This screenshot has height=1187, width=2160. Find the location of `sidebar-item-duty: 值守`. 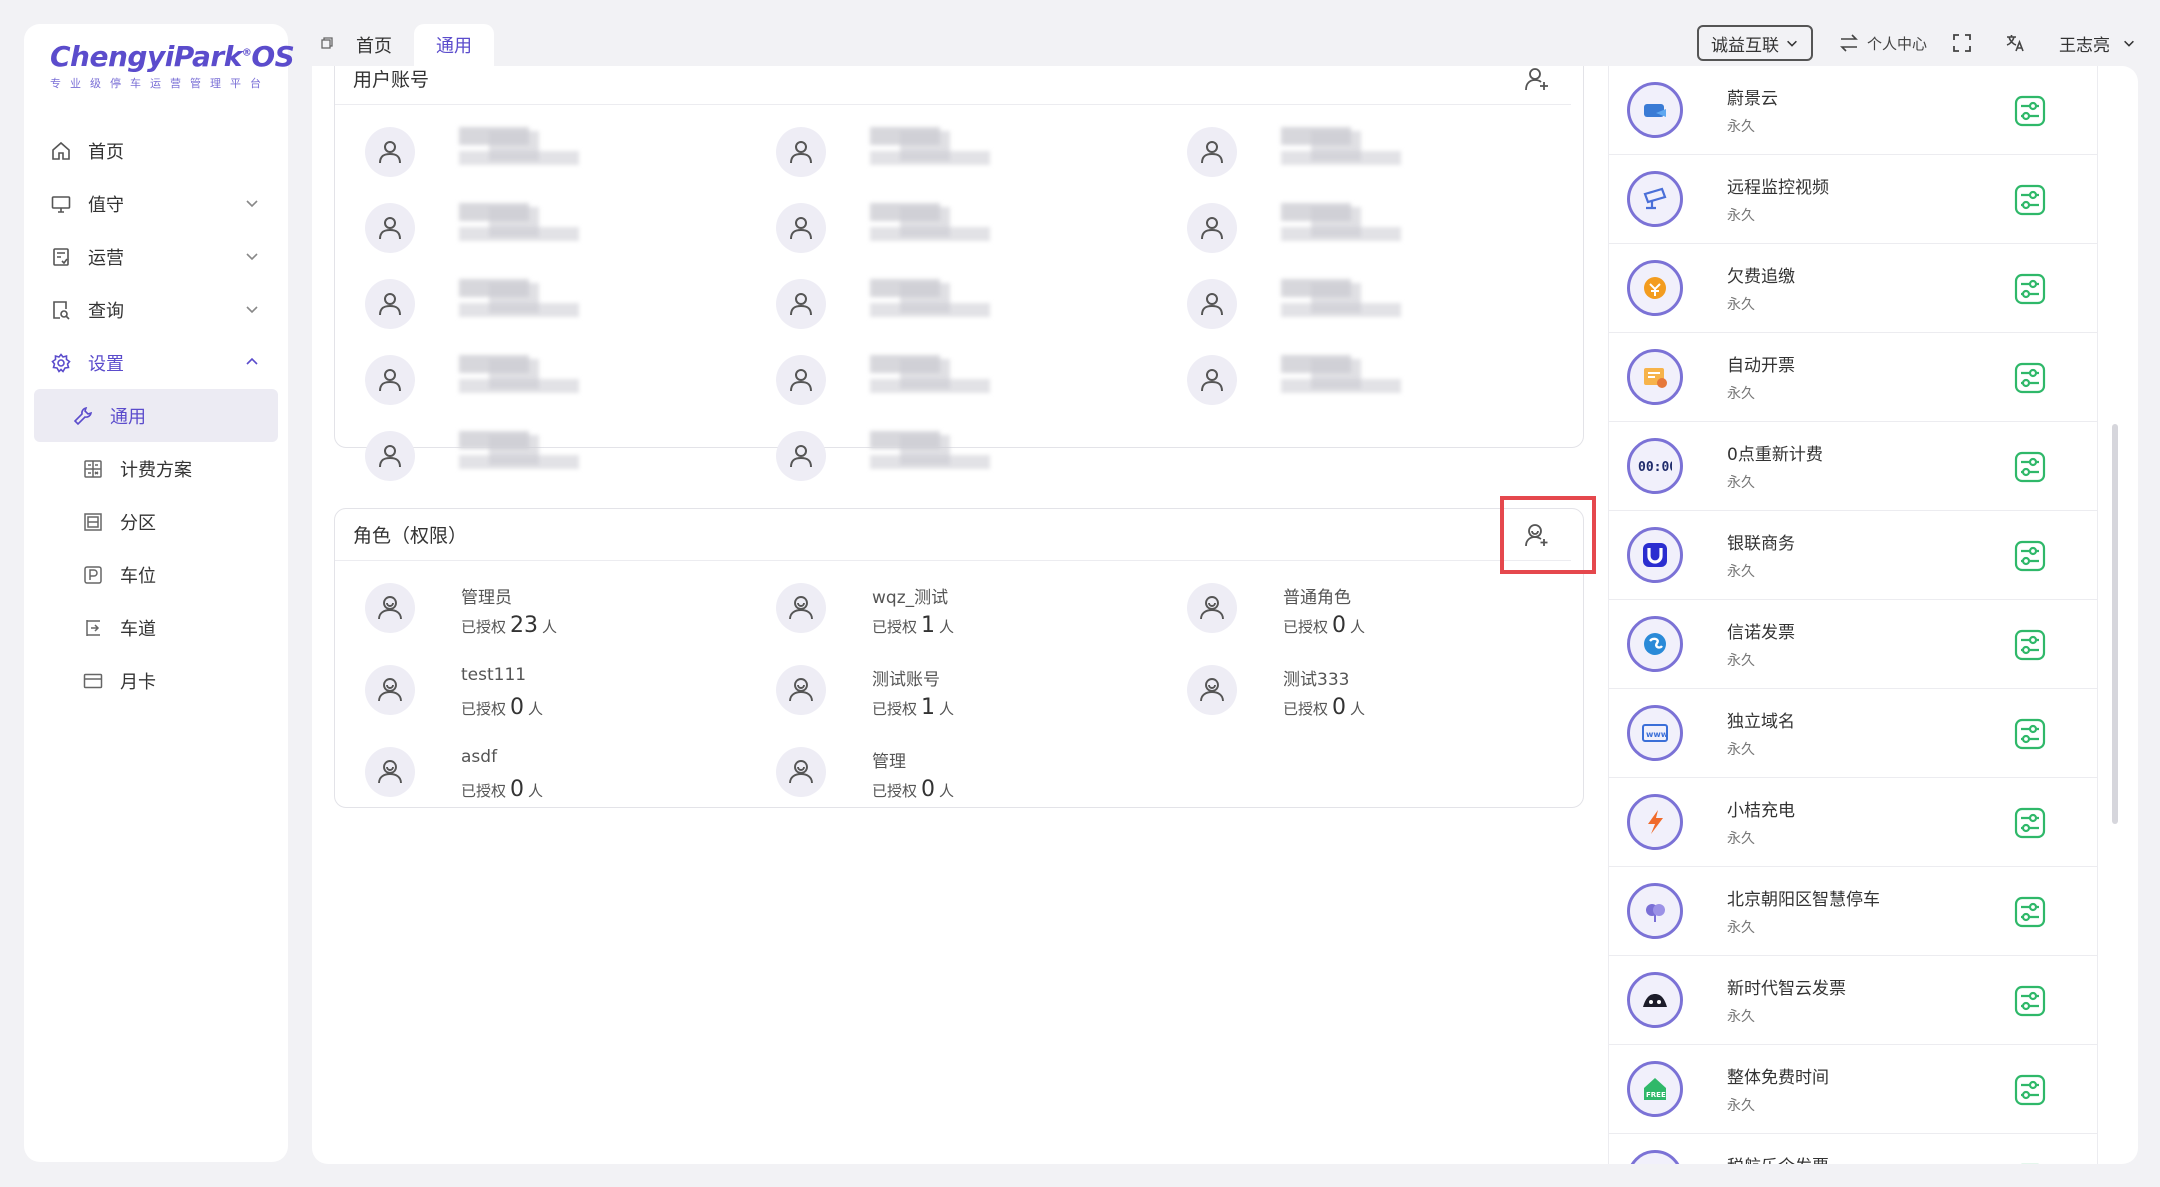

sidebar-item-duty: 值守 is located at coordinates (156, 203).